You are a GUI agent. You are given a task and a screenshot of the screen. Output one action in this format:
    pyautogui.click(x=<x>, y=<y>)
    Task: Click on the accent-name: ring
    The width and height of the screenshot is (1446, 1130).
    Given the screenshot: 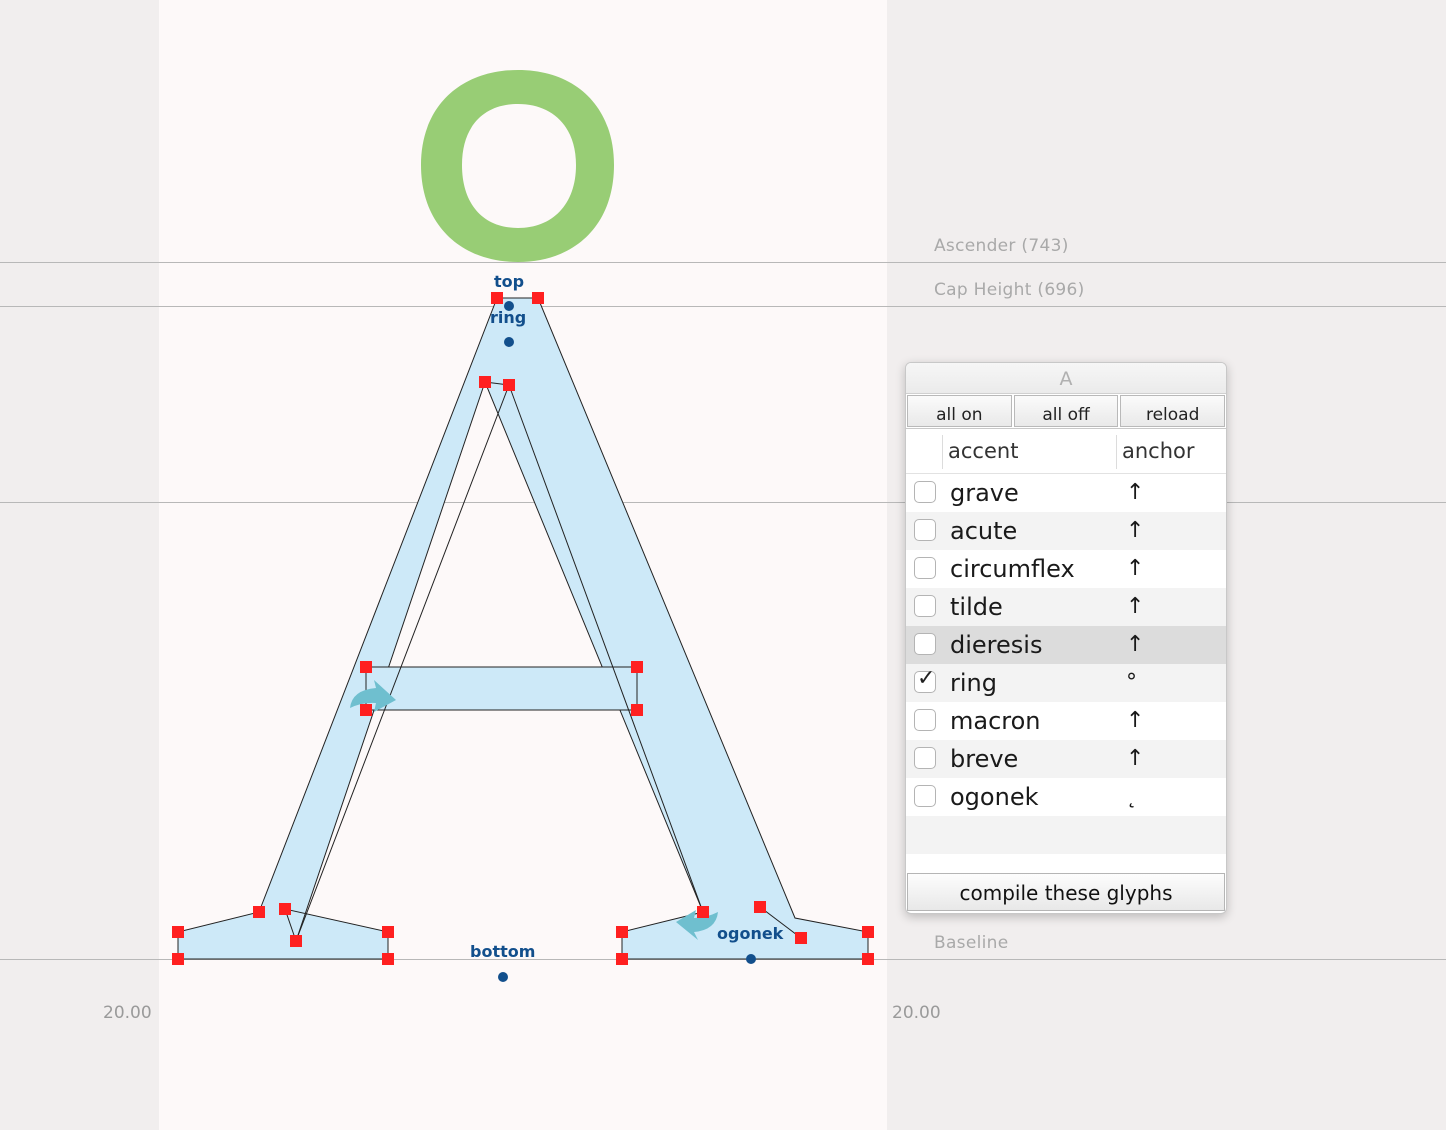 What is the action you would take?
    pyautogui.click(x=973, y=683)
    